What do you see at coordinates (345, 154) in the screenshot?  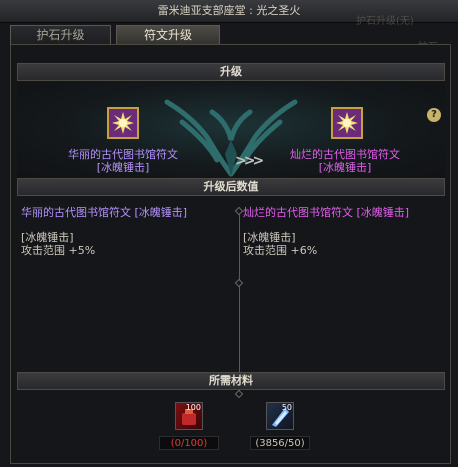 I see `result-rune-name-line1: 灿烂的古代图书馆符文` at bounding box center [345, 154].